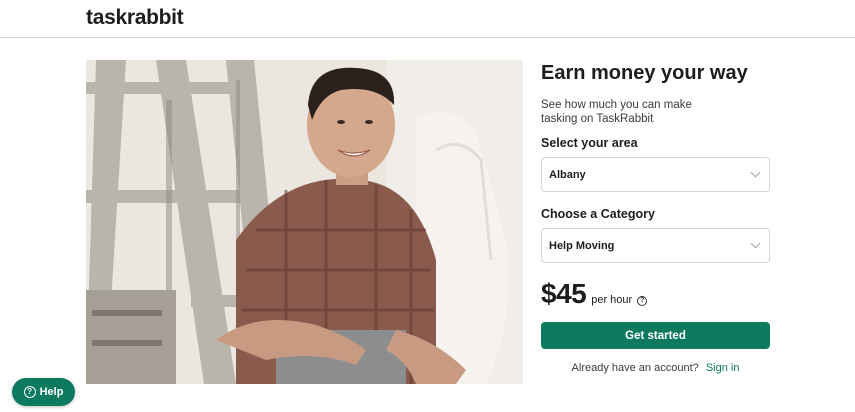  What do you see at coordinates (589, 143) in the screenshot?
I see `area-label: Select your area` at bounding box center [589, 143].